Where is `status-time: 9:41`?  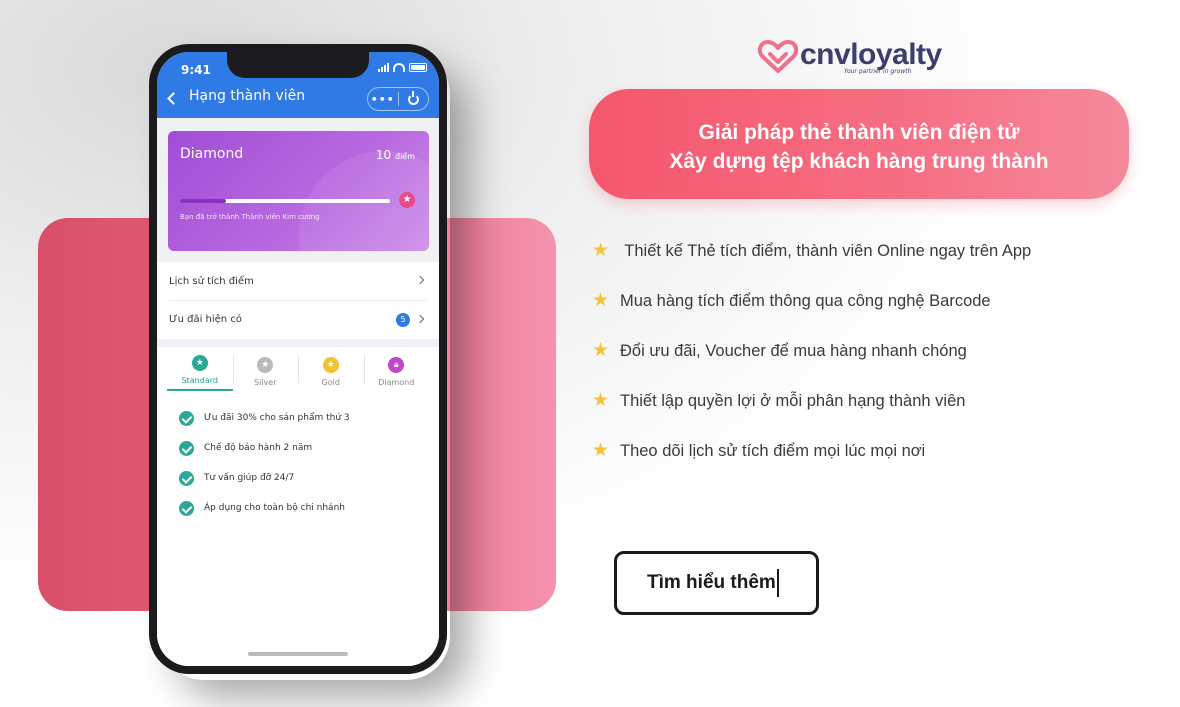 status-time: 9:41 is located at coordinates (196, 70).